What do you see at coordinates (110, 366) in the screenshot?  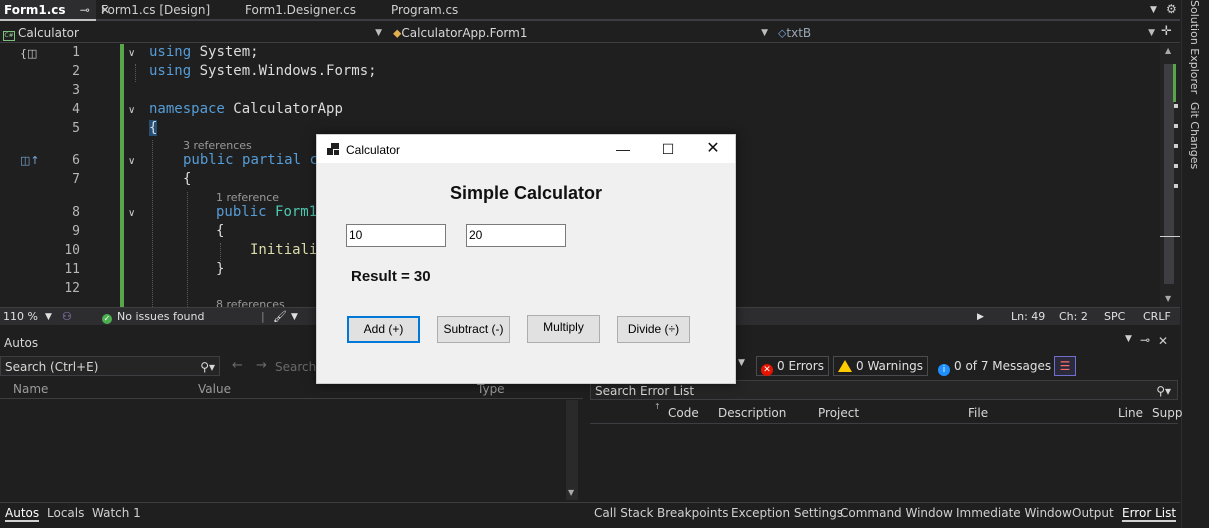 I see `search-input: Search (Ctrl+E) ⚲▾` at bounding box center [110, 366].